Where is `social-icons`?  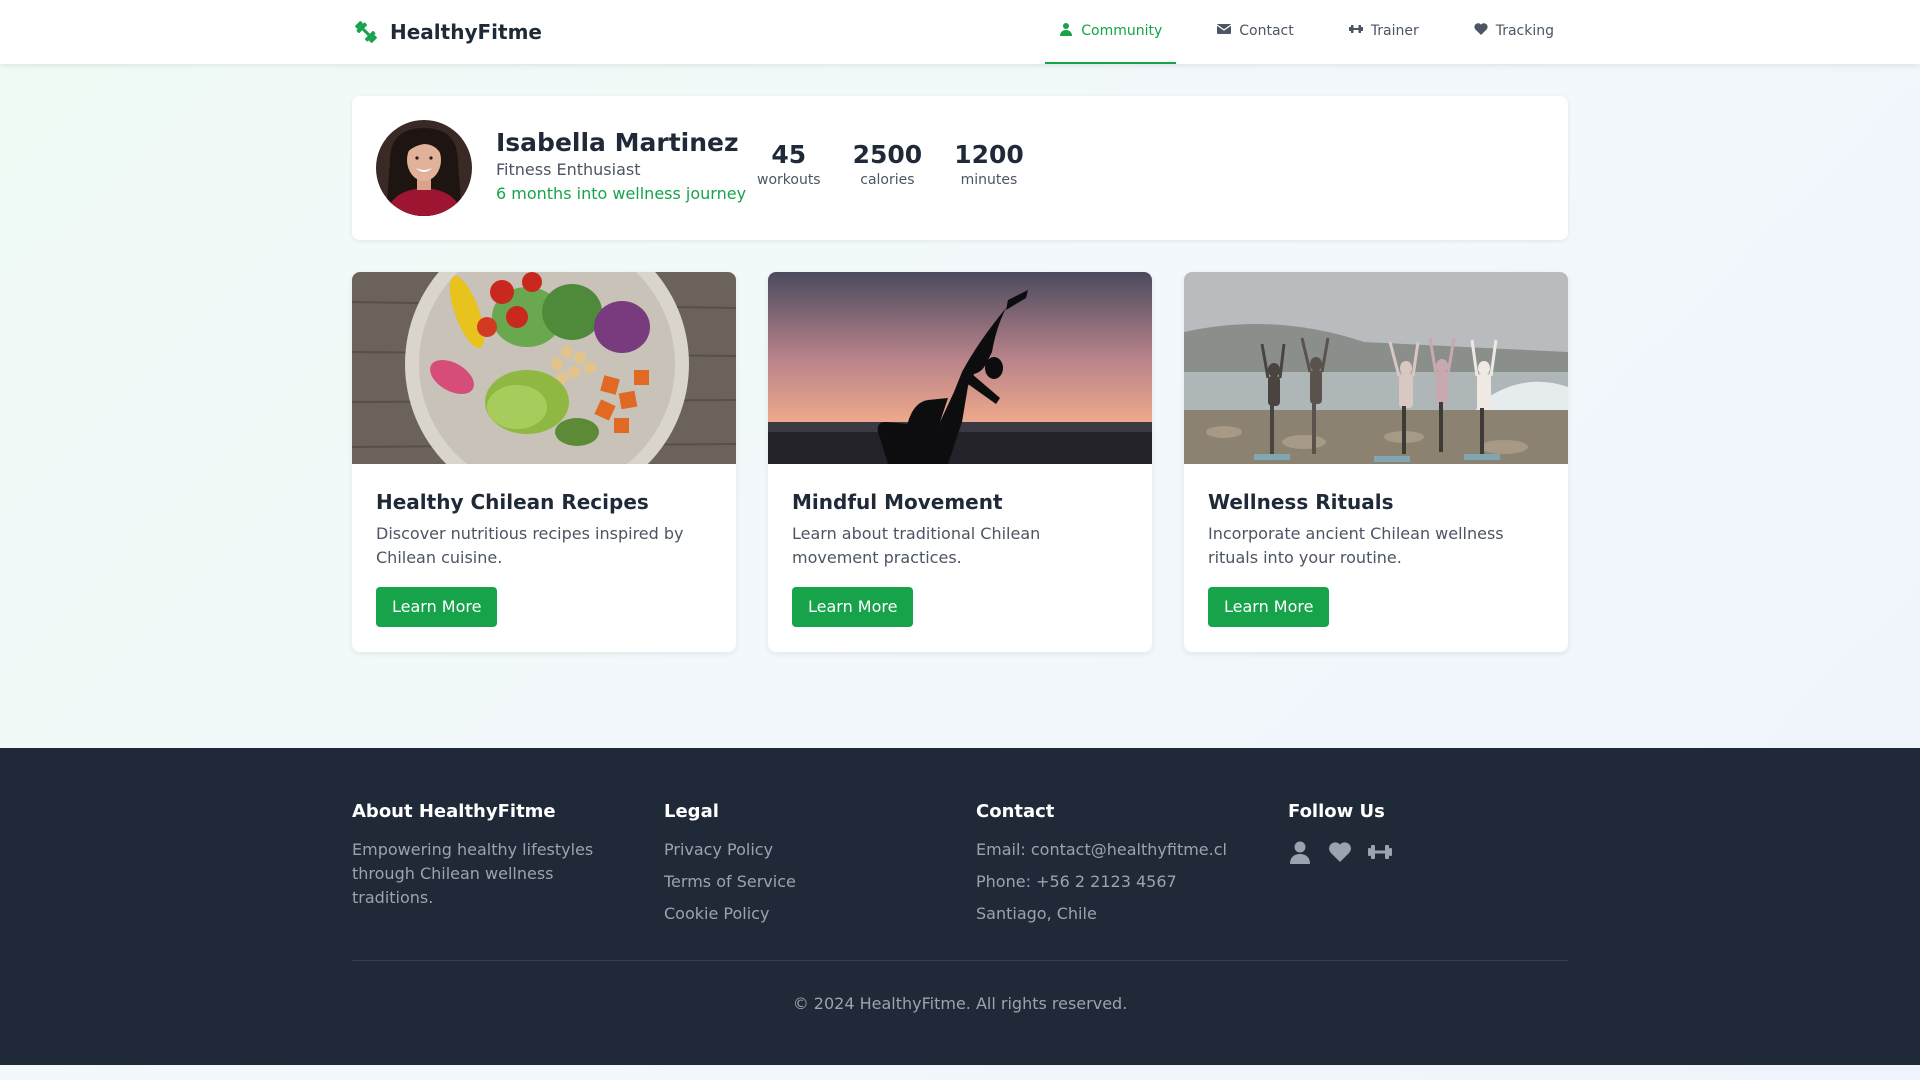 social-icons is located at coordinates (1428, 854).